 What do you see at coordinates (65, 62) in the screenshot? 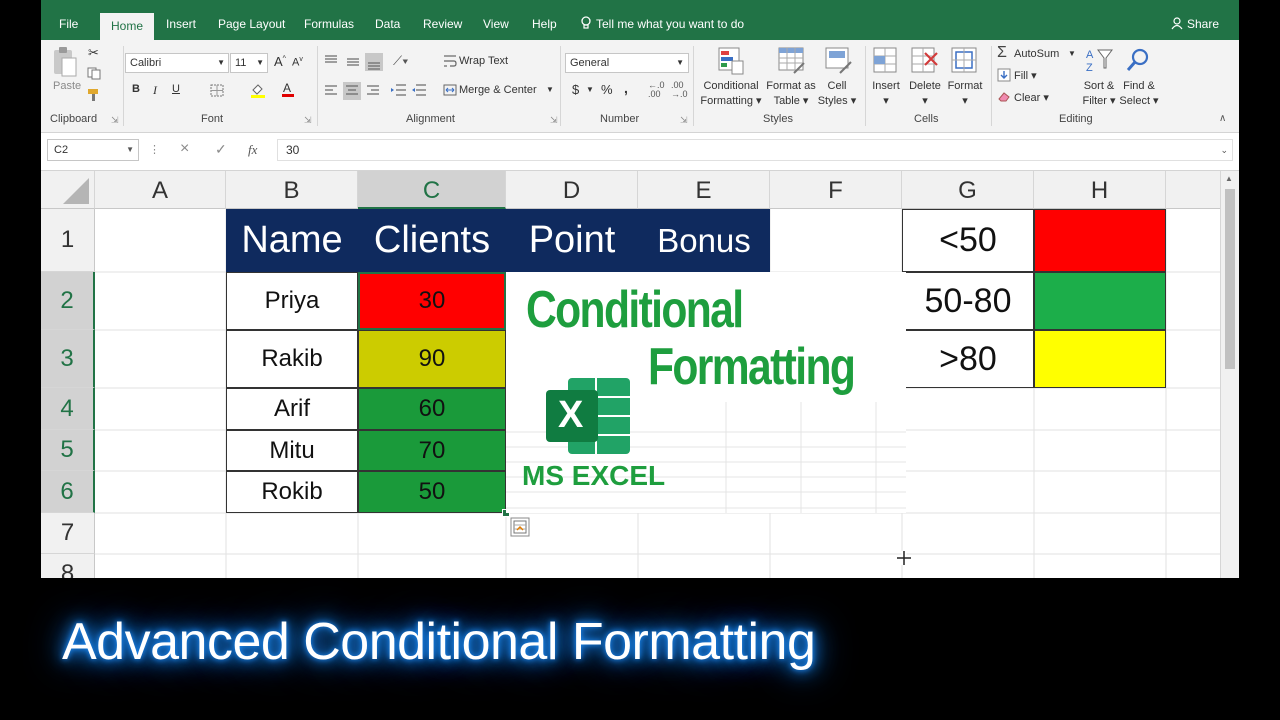
I see `paste-icon` at bounding box center [65, 62].